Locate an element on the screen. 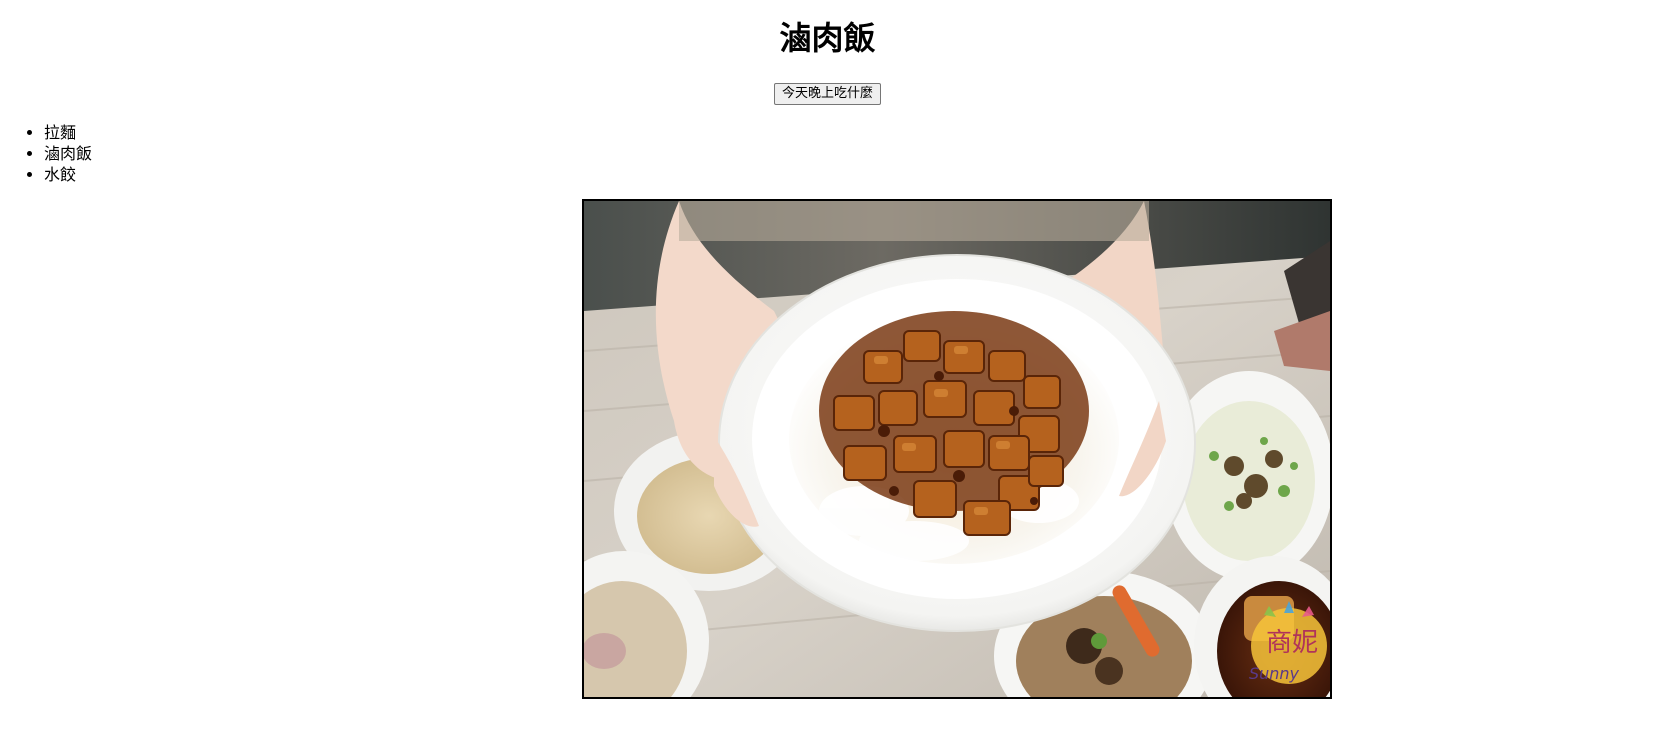  what-to-eat-button: 今天晚上吃什麼 is located at coordinates (827, 94).